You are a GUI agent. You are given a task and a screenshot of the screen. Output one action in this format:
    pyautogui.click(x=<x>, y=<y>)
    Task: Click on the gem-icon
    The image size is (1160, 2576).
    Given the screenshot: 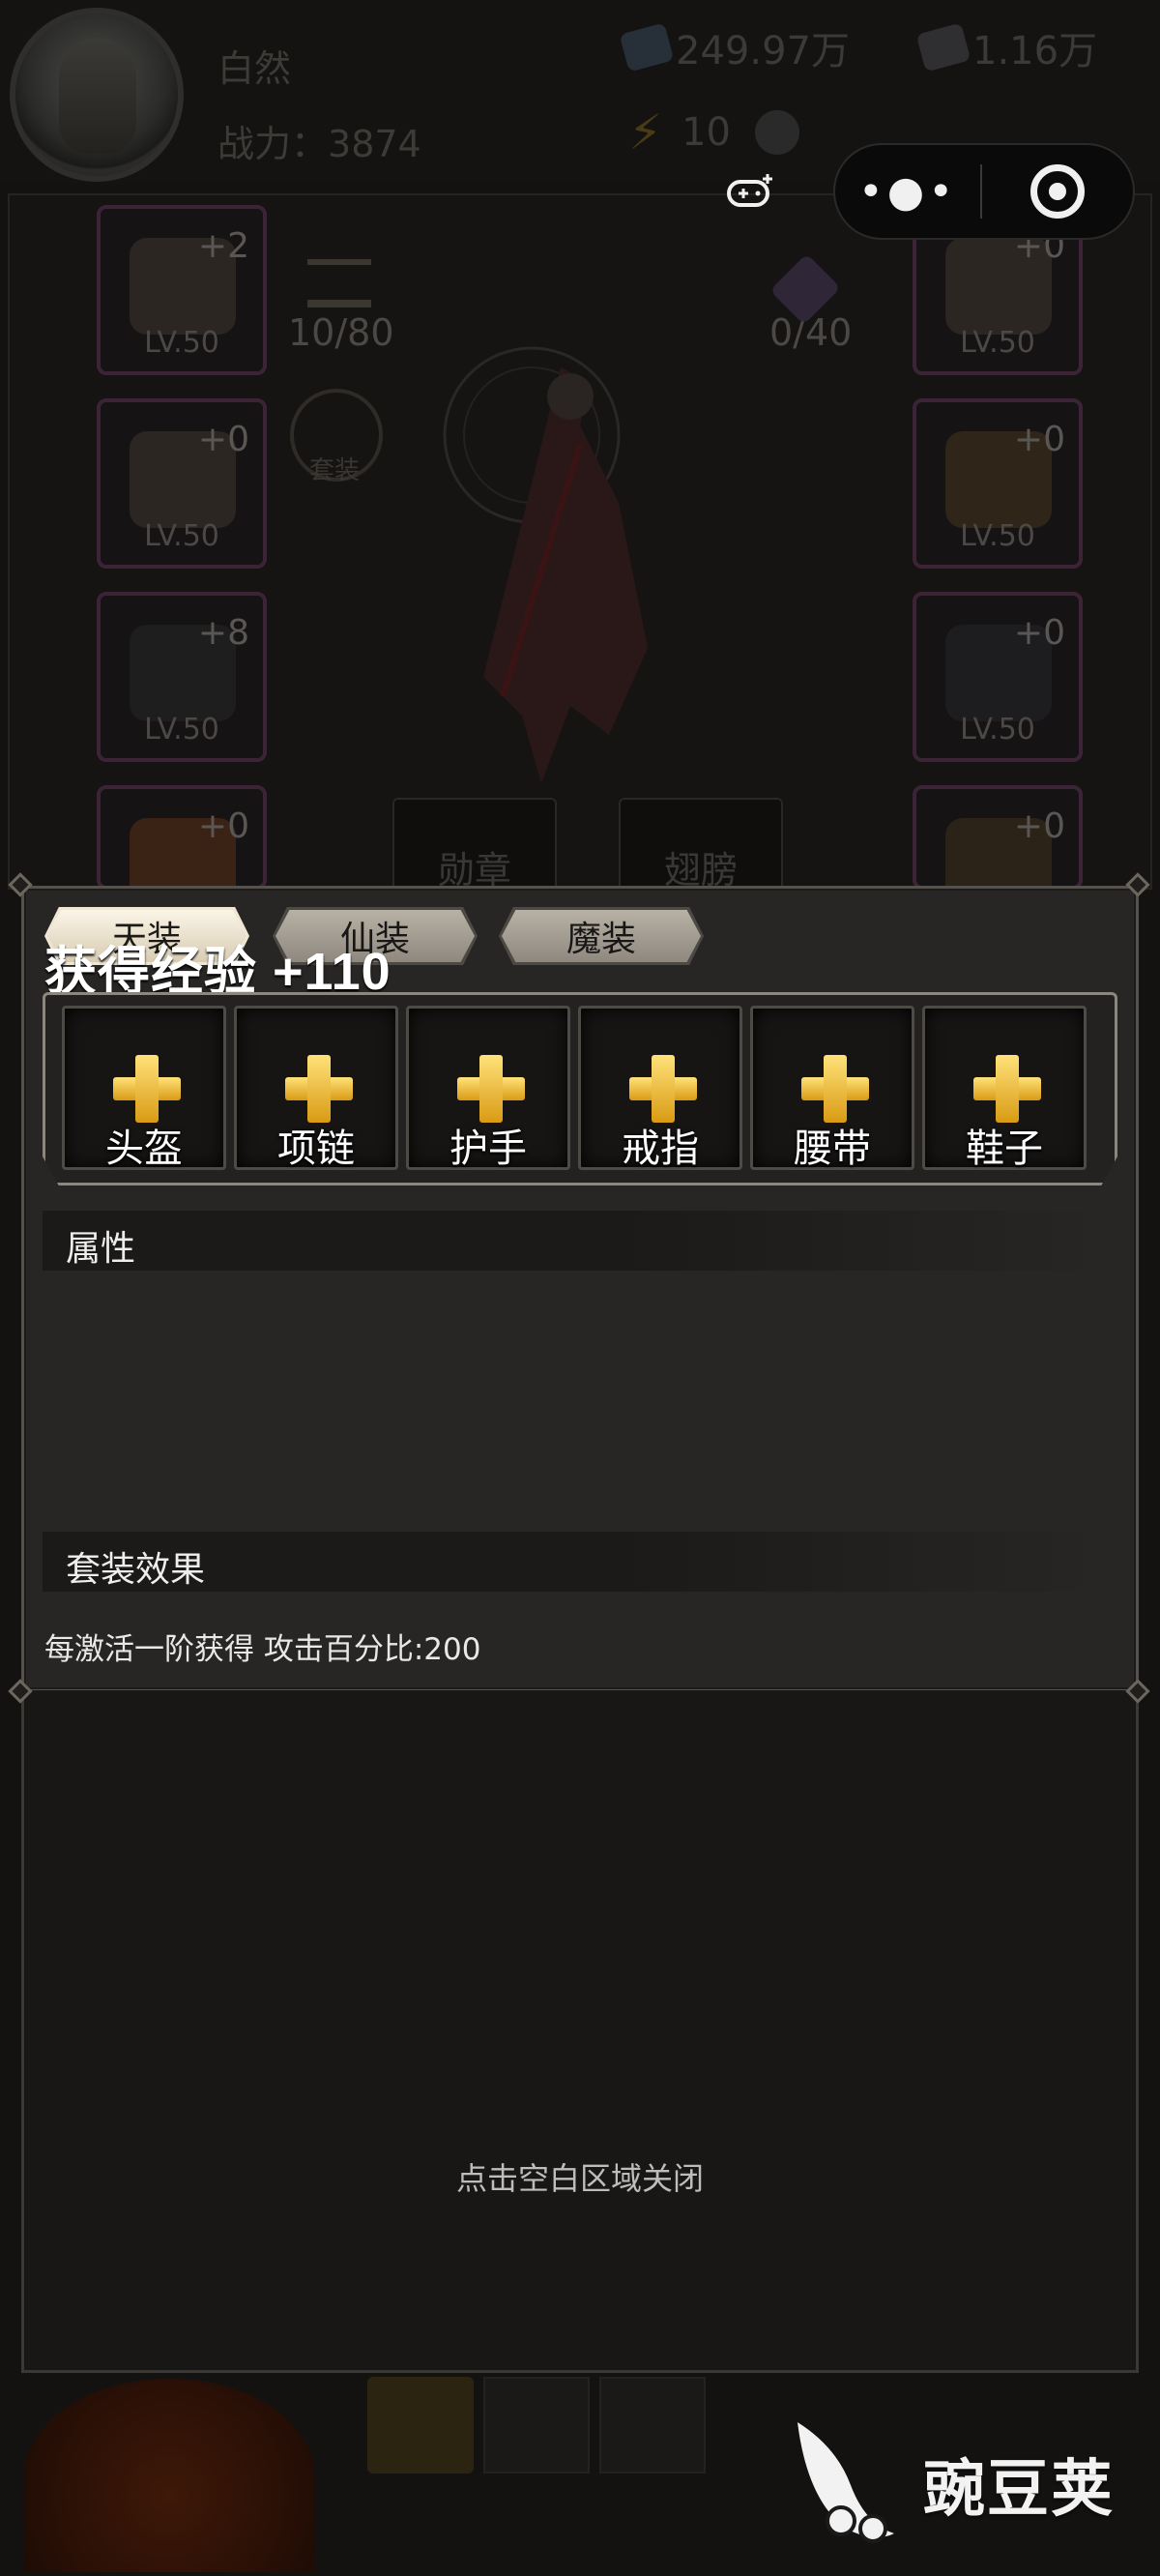 What is the action you would take?
    pyautogui.click(x=647, y=47)
    